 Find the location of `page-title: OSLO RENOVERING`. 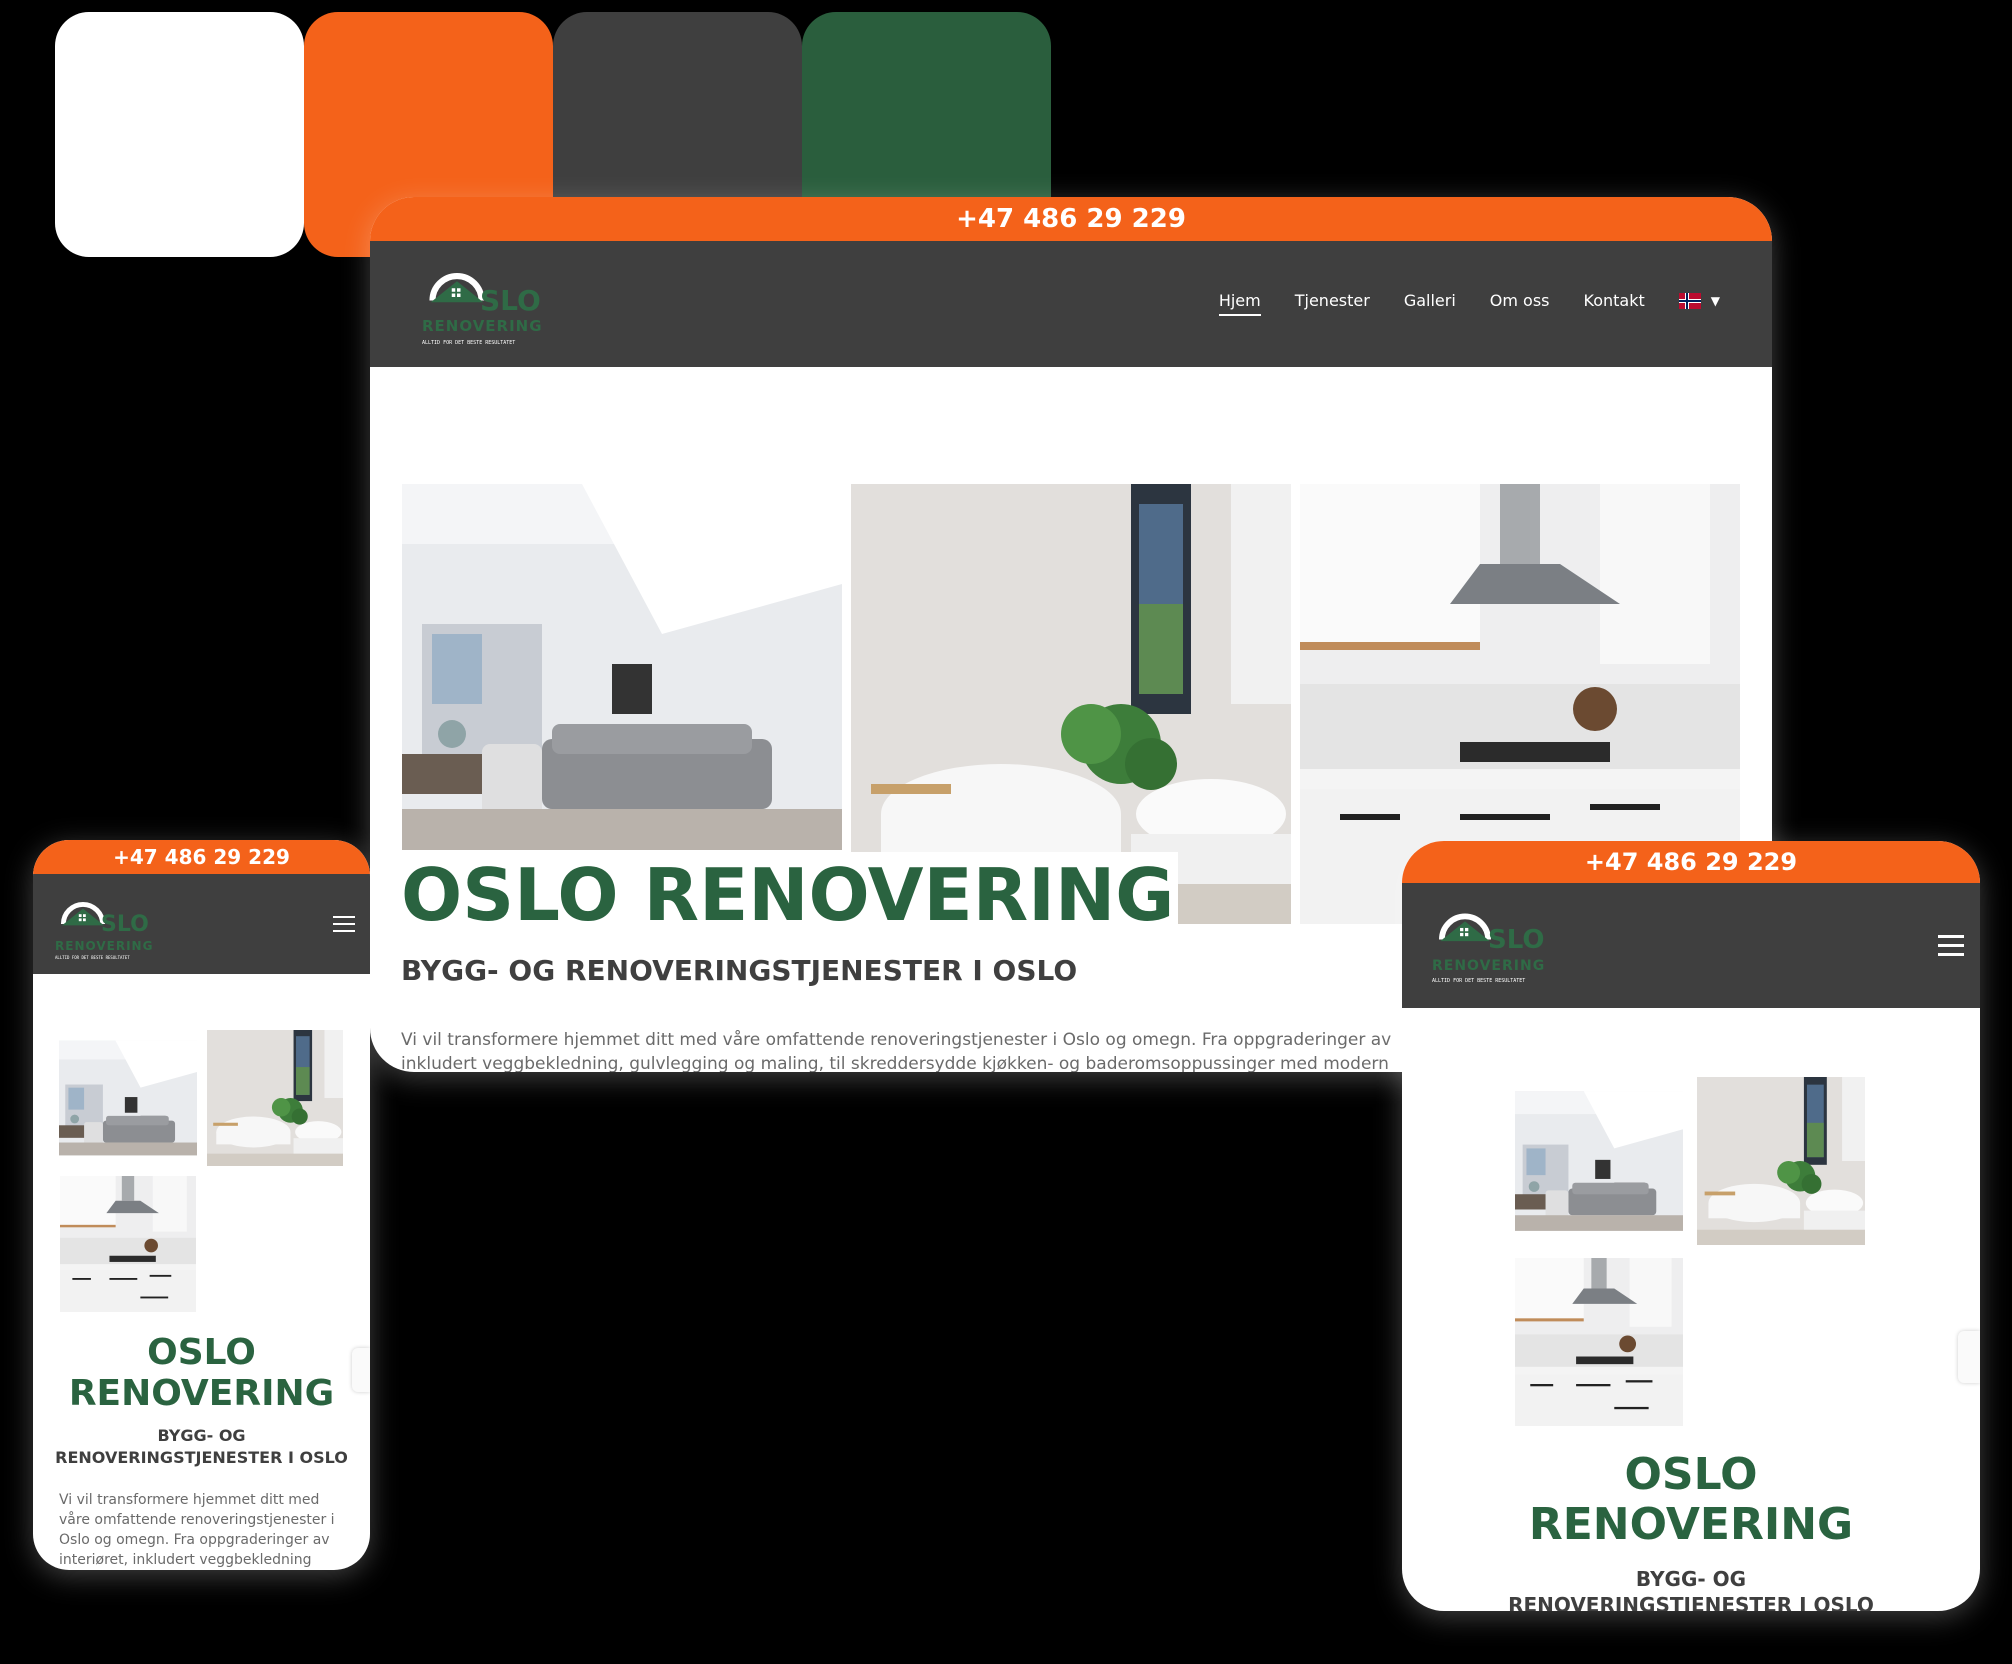

page-title: OSLO RENOVERING is located at coordinates (788, 895).